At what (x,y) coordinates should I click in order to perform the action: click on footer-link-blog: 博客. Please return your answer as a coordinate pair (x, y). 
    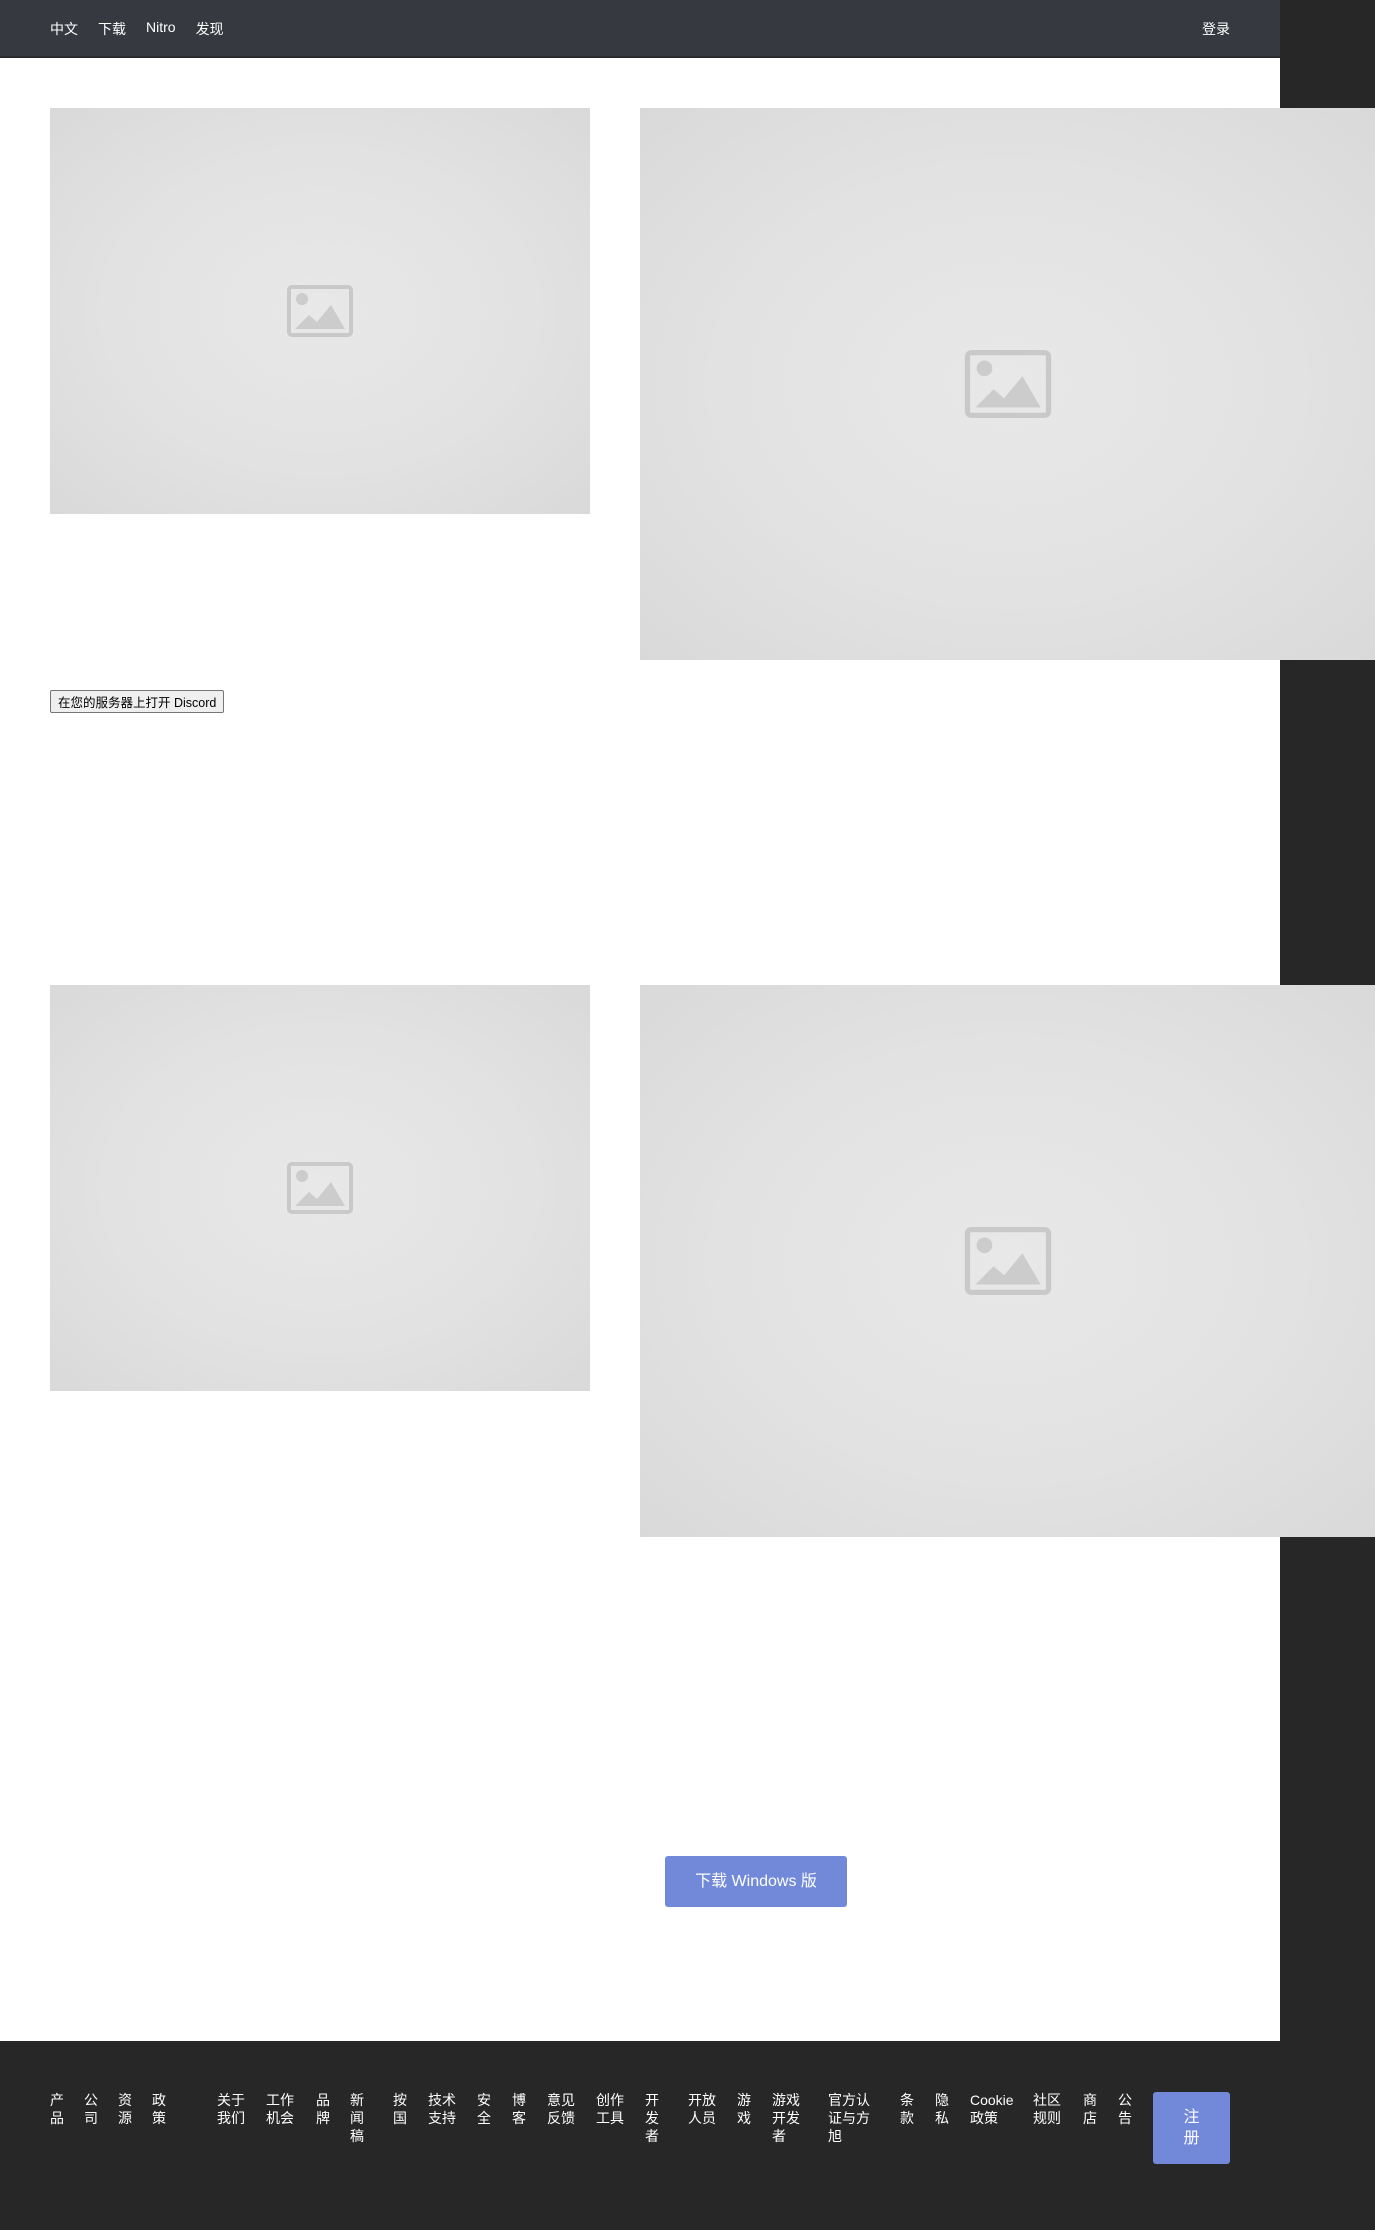
    Looking at the image, I should click on (520, 2109).